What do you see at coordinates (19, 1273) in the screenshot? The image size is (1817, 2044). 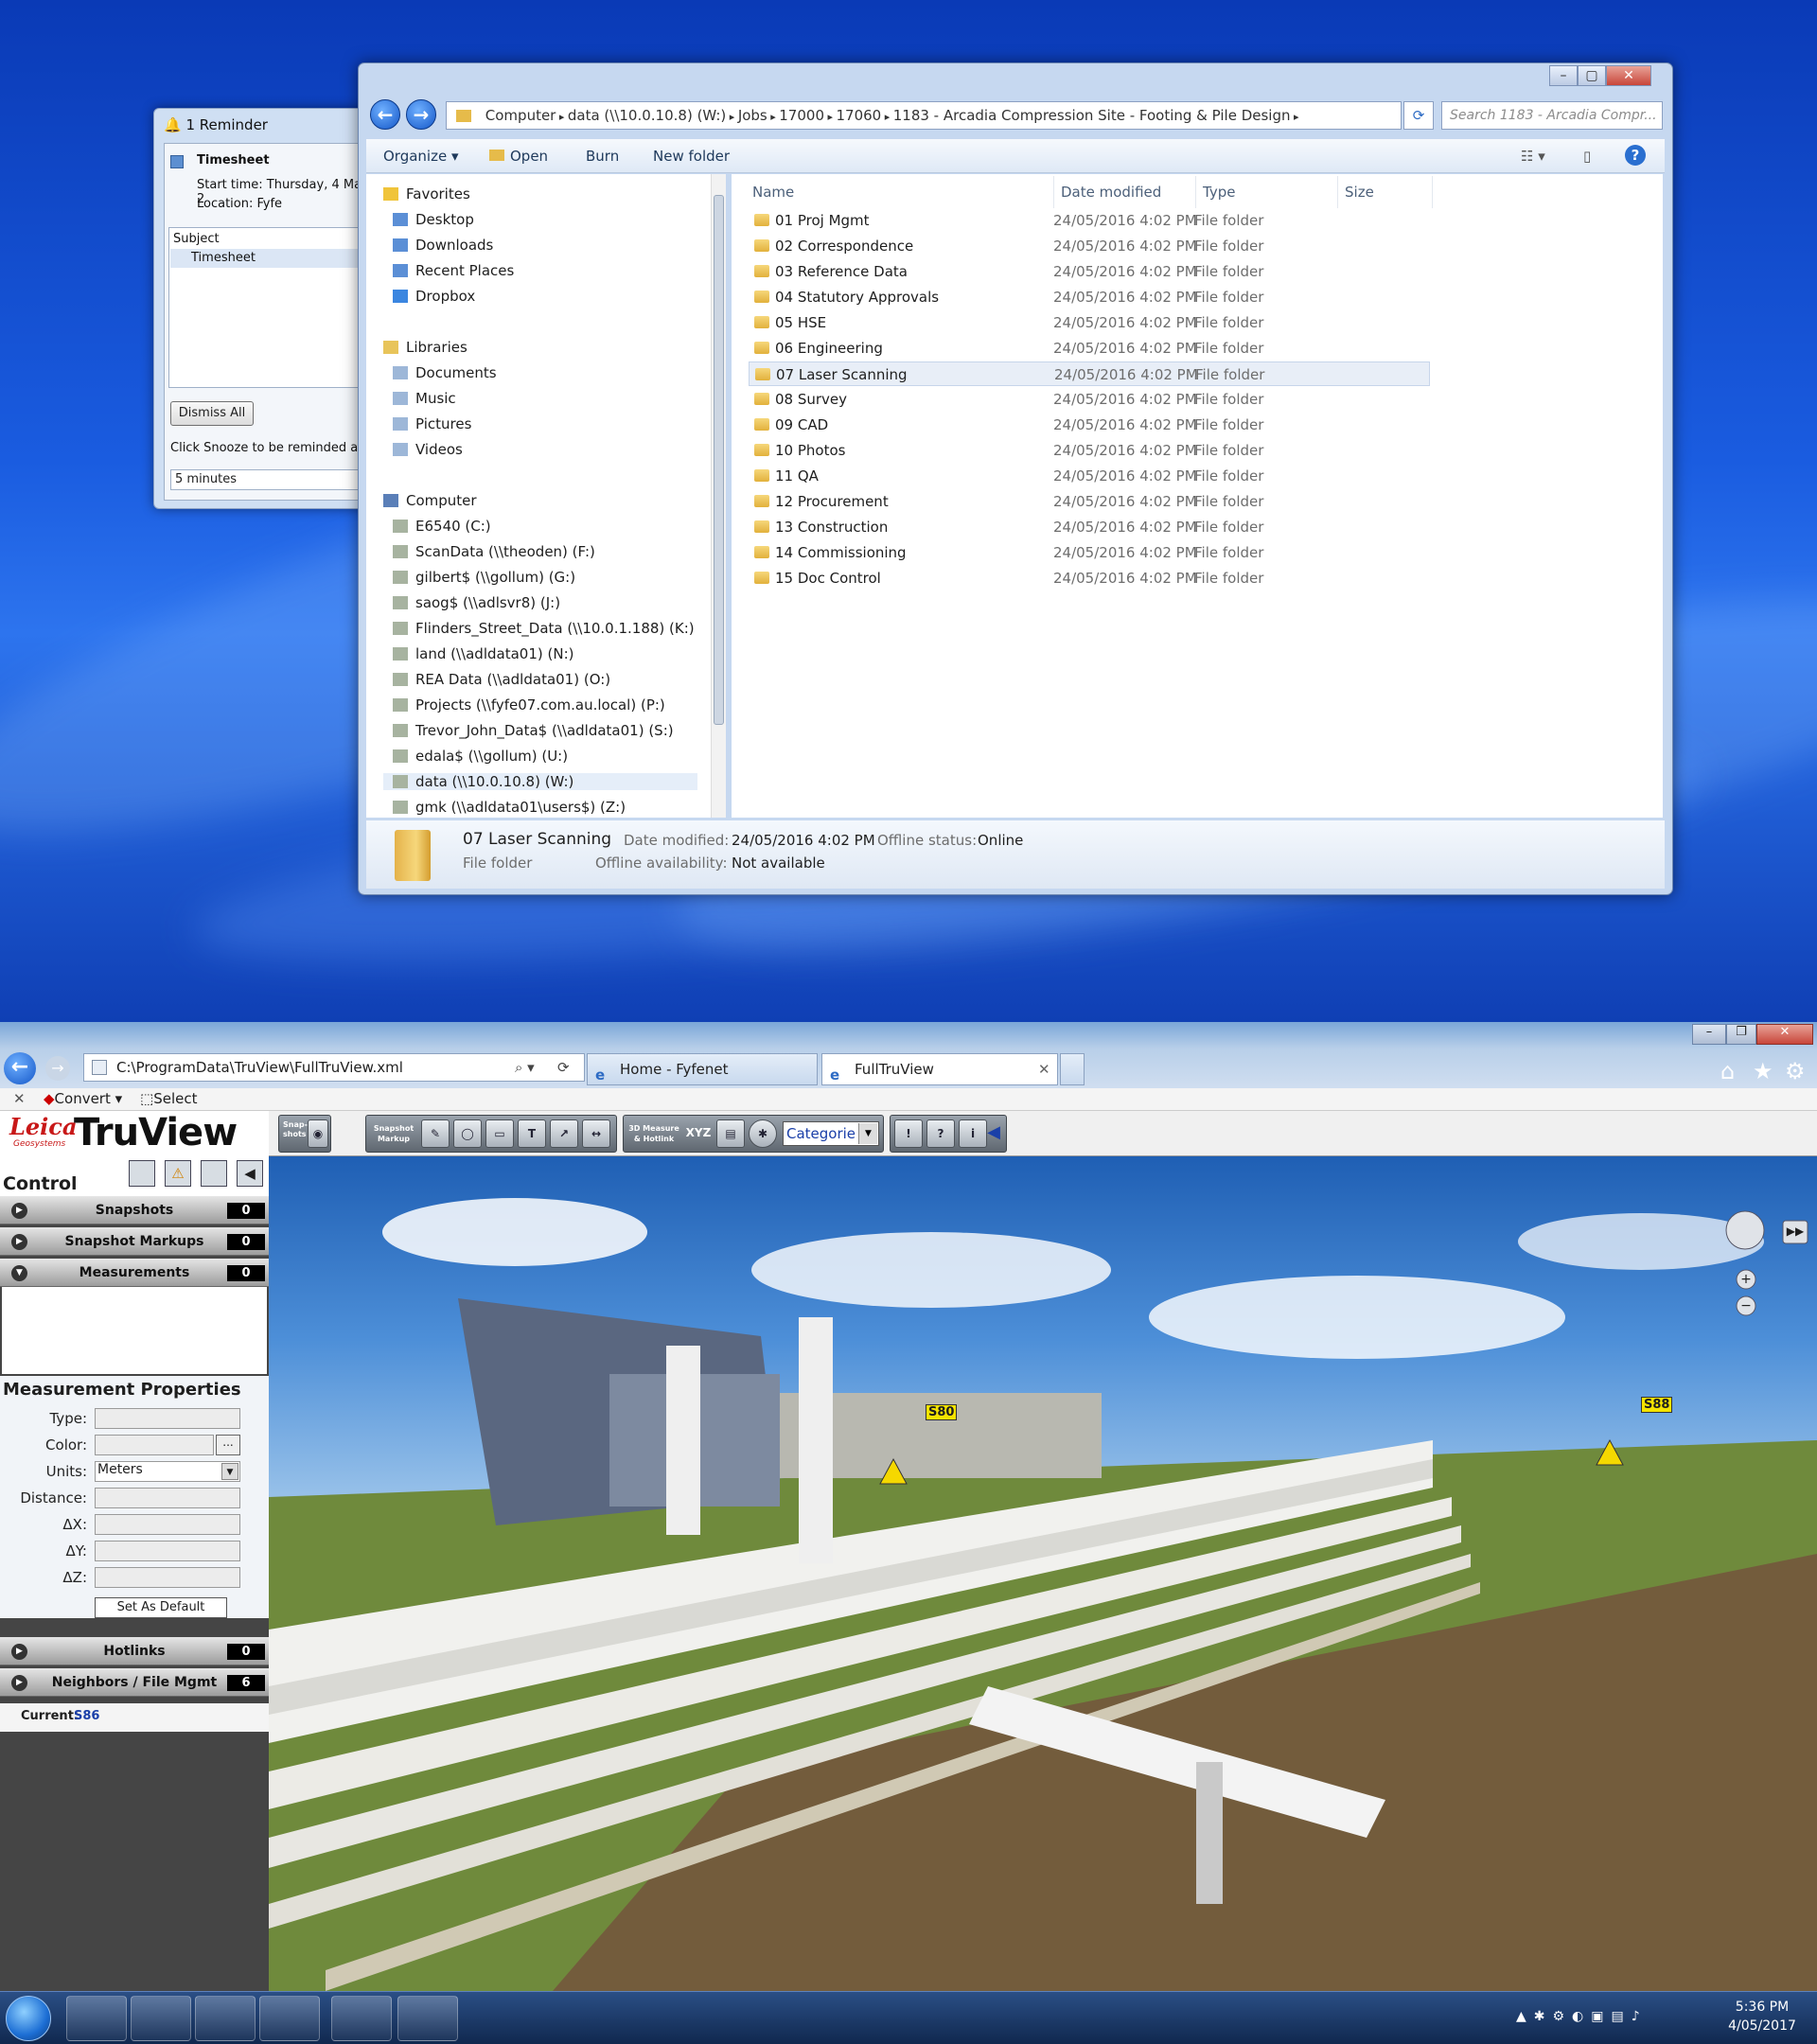 I see `collapse-arrow-icon: ▼` at bounding box center [19, 1273].